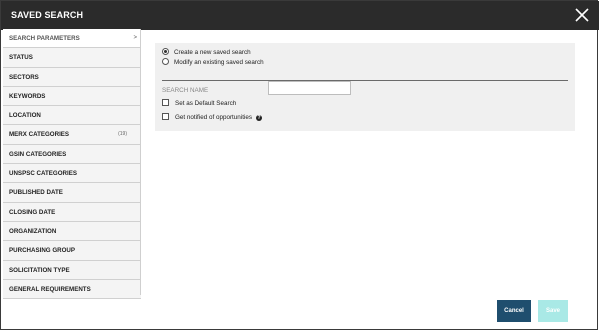  What do you see at coordinates (212, 52) in the screenshot?
I see `radio-create-label: Create a new saved search` at bounding box center [212, 52].